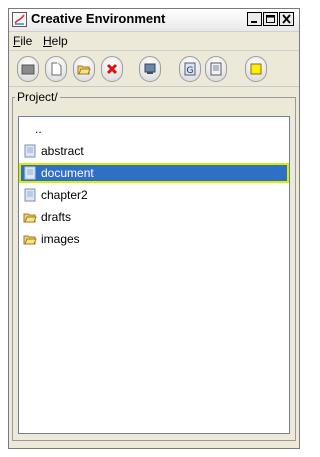  I want to click on menu-file: File, so click(22, 41).